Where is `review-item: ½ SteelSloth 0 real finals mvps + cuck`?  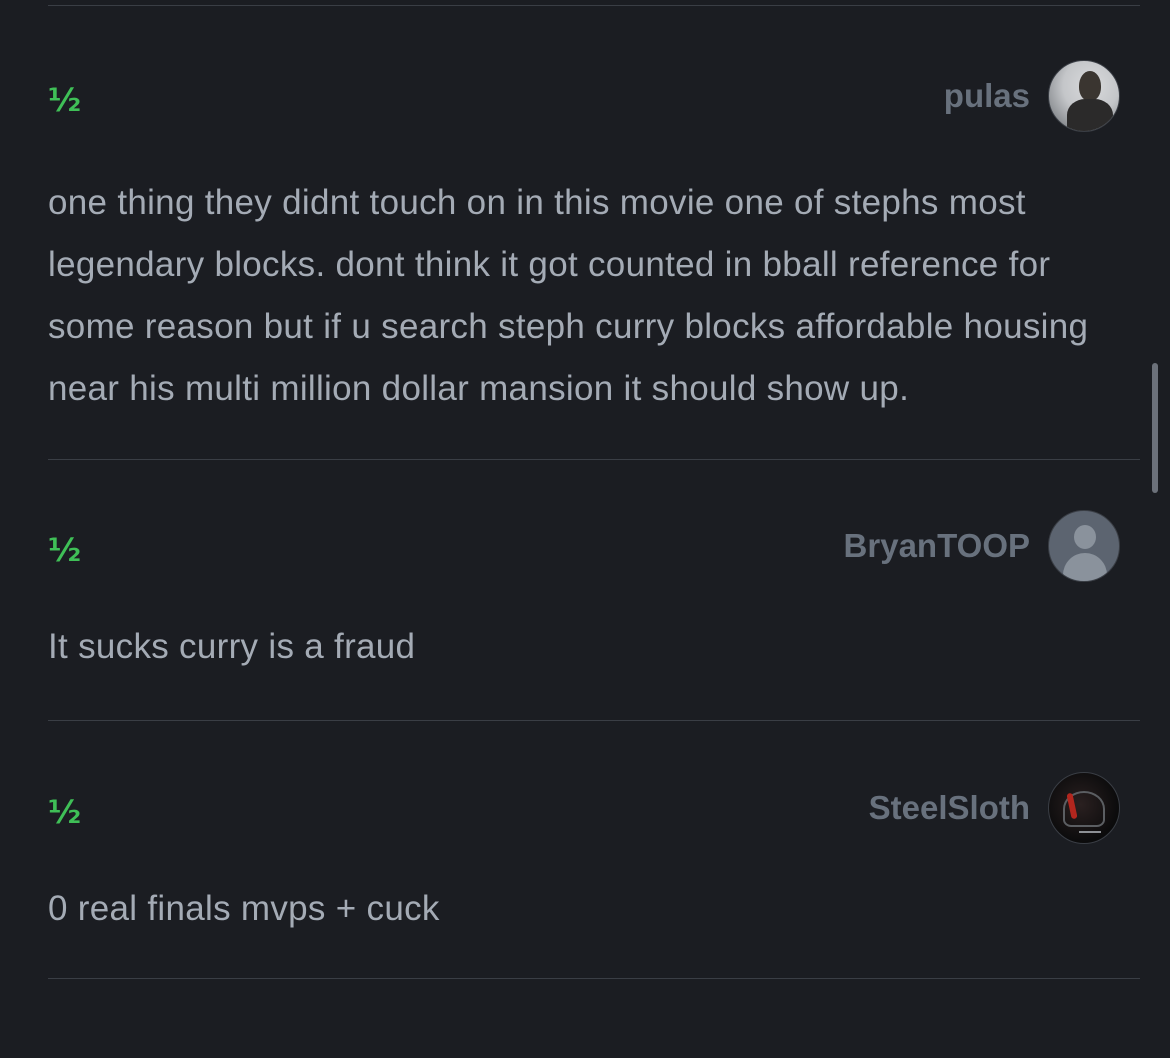 review-item: ½ SteelSloth 0 real finals mvps + cuck is located at coordinates (594, 855).